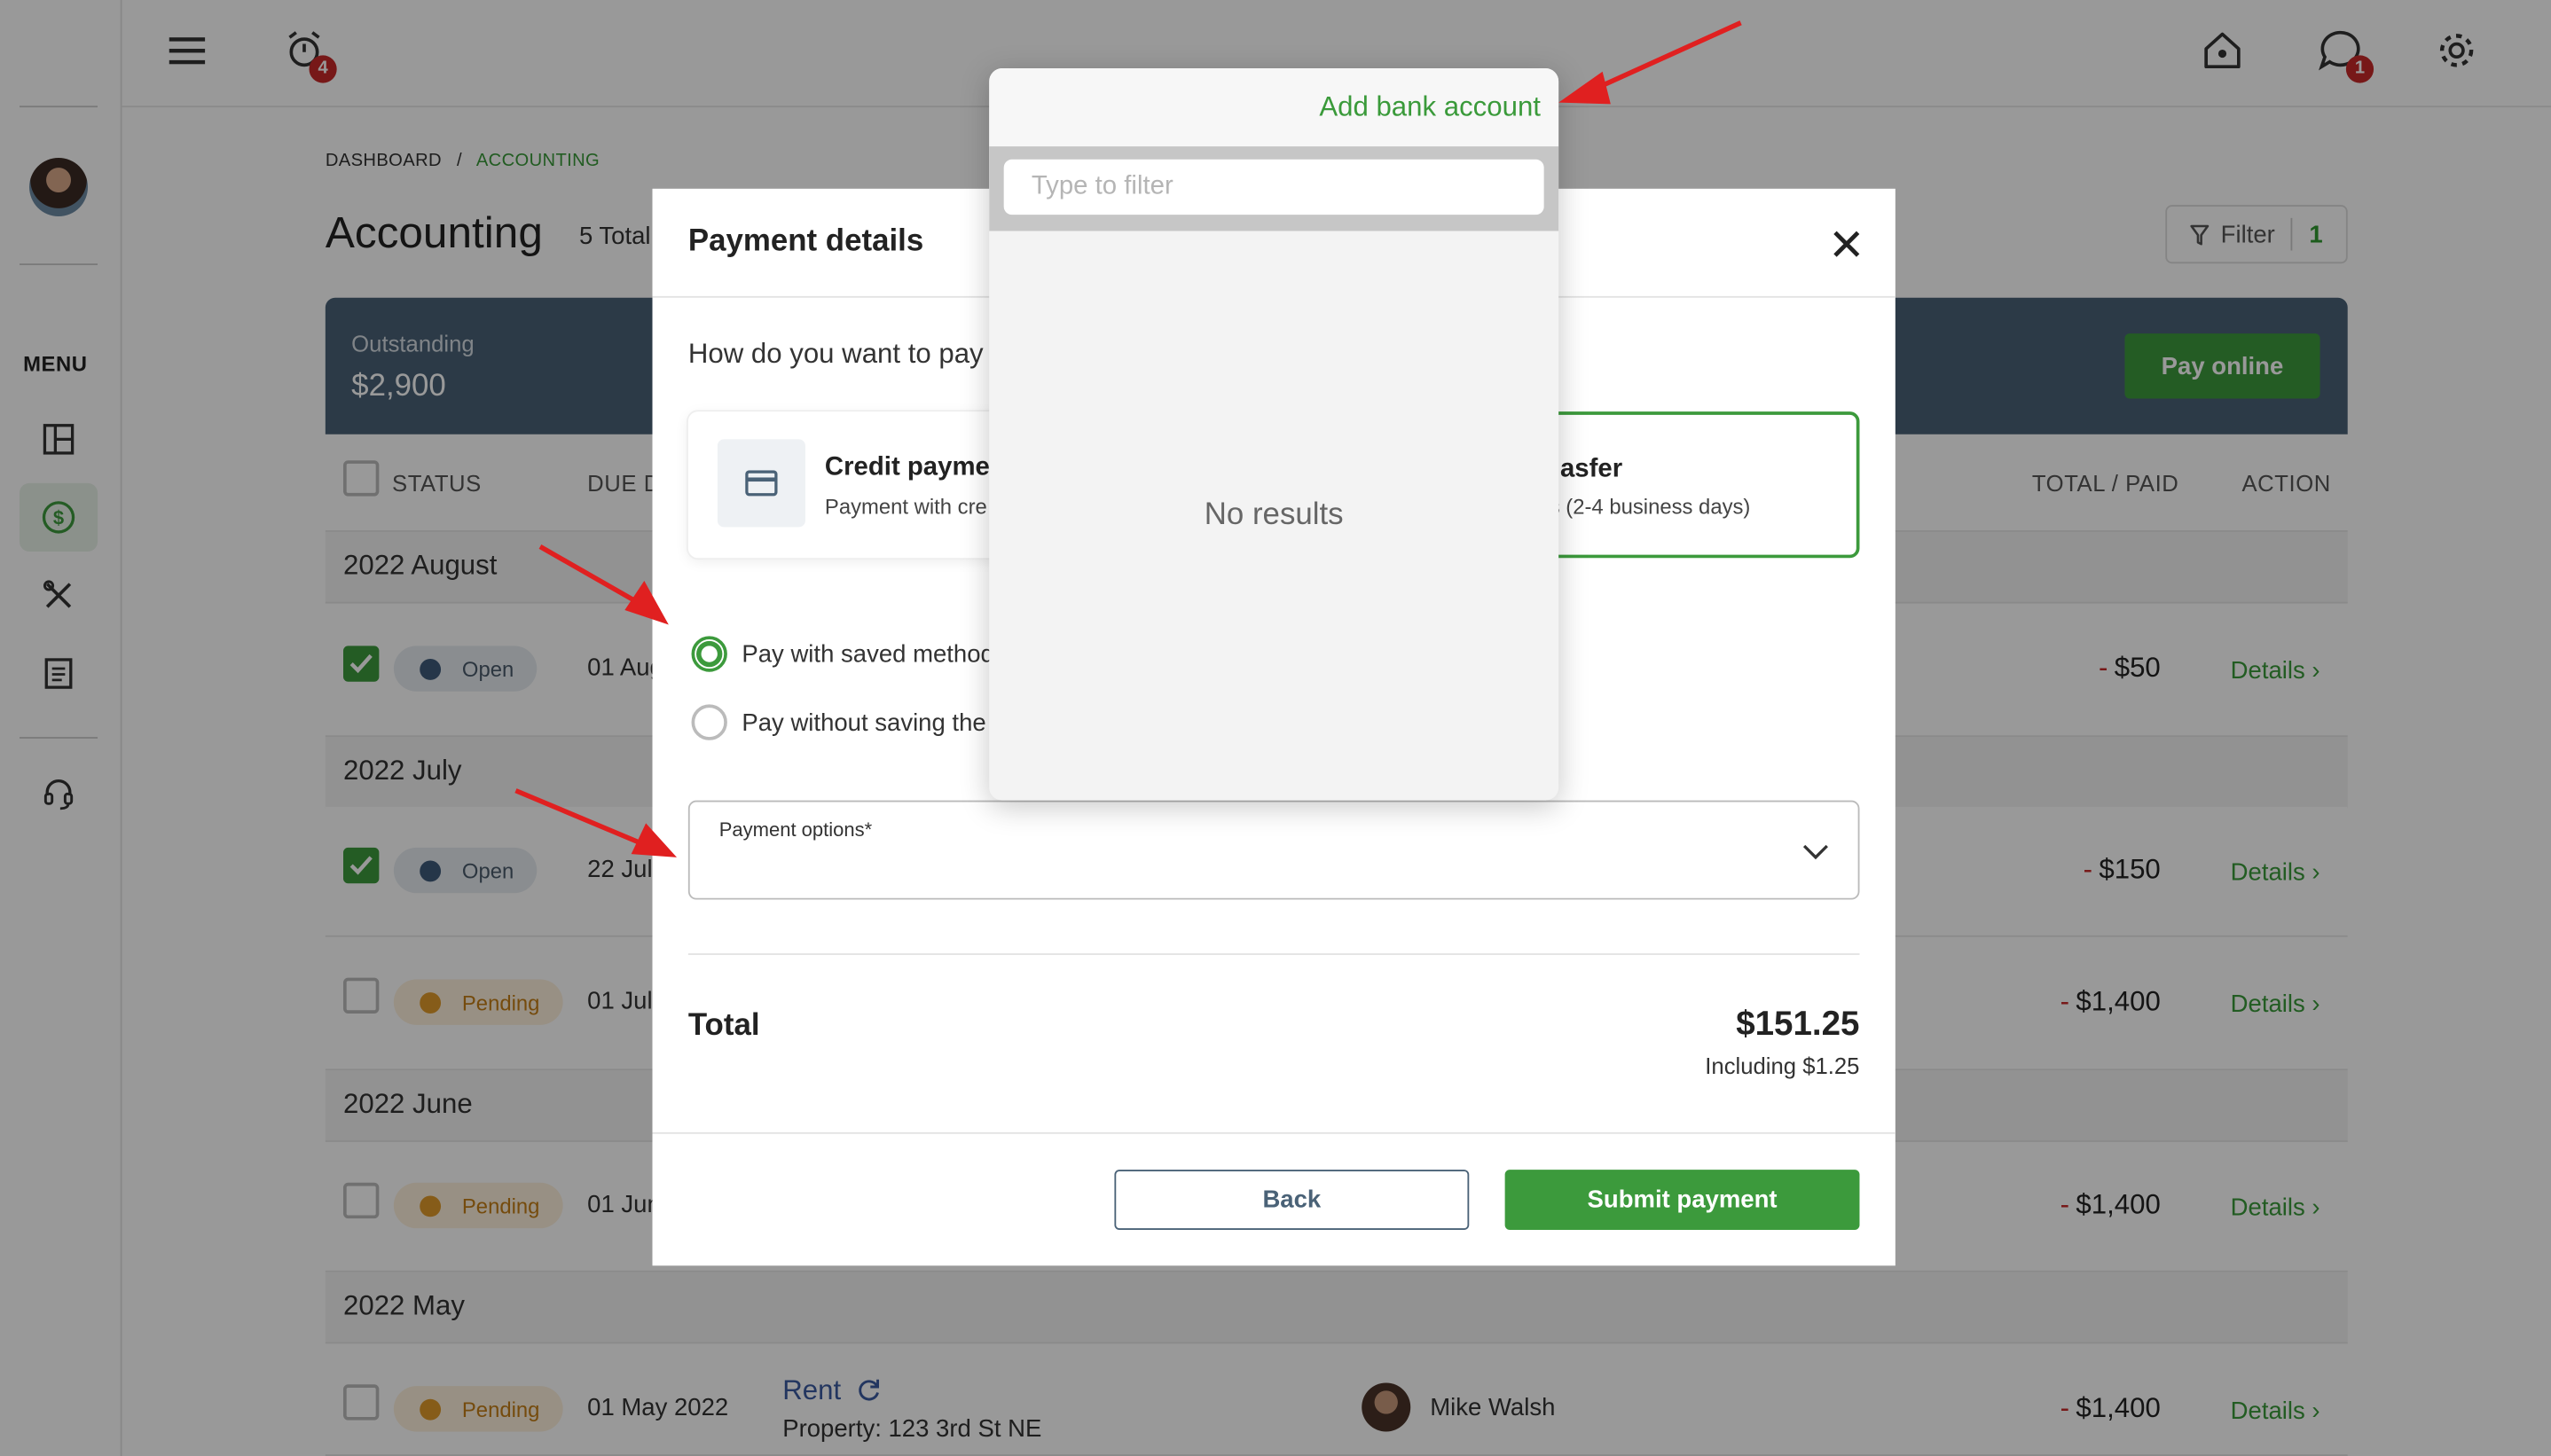 The height and width of the screenshot is (1456, 2551). I want to click on chevron-down-icon, so click(1815, 852).